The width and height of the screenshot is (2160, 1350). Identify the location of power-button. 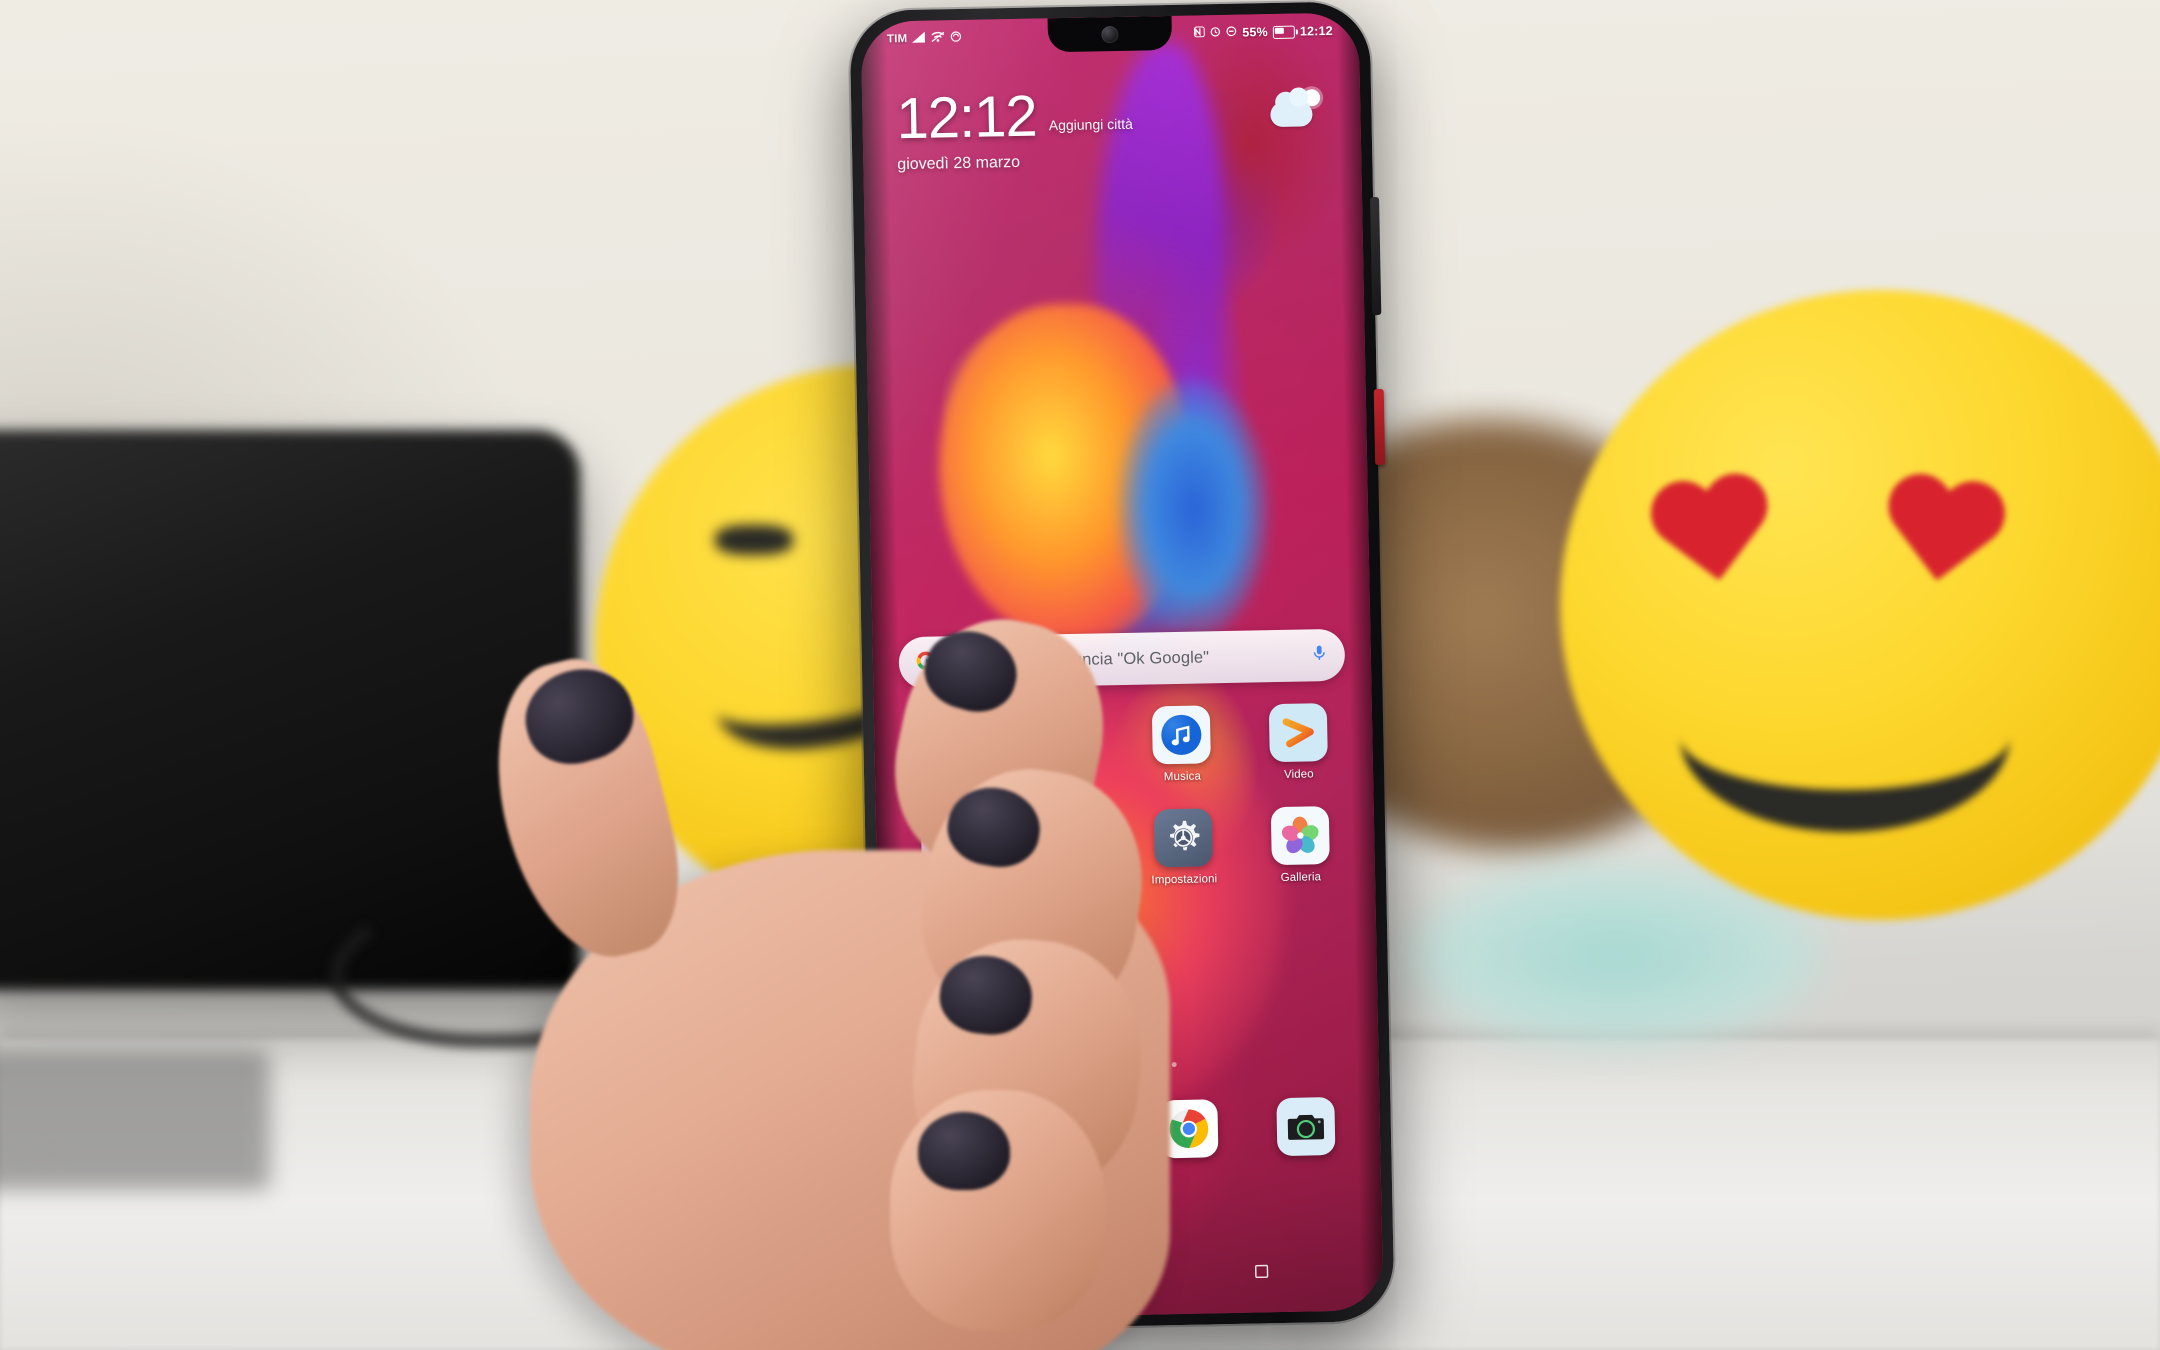
(1379, 427).